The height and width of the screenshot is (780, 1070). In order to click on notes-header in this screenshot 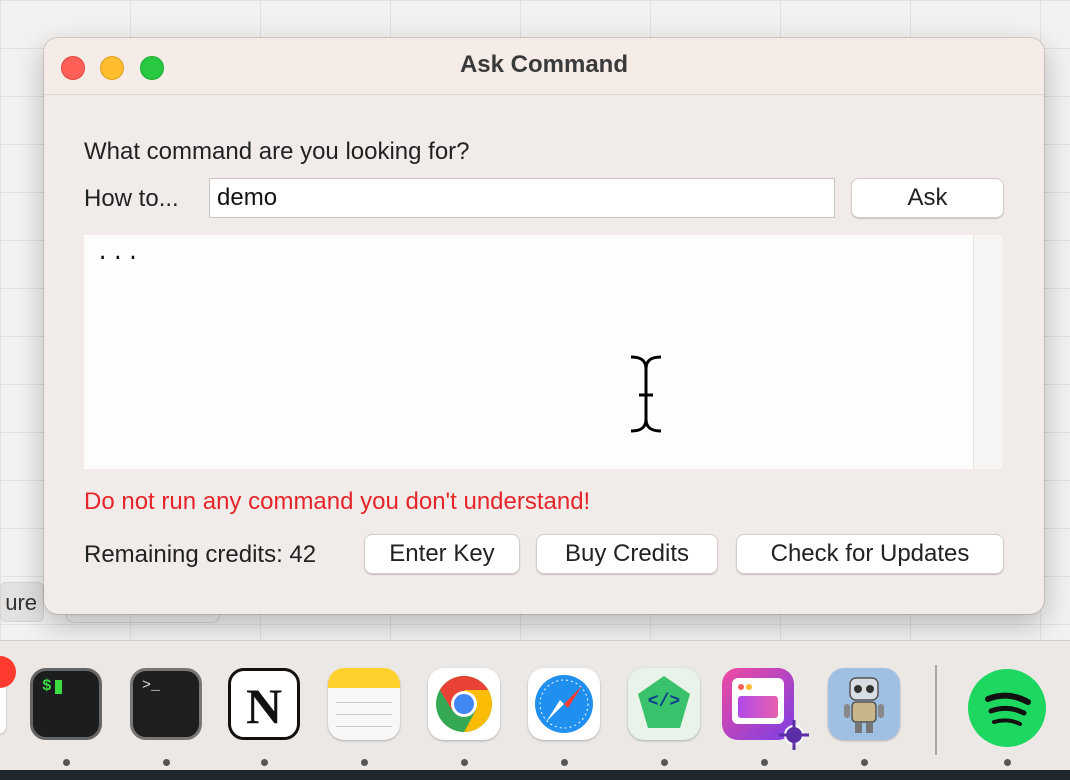, I will do `click(364, 678)`.